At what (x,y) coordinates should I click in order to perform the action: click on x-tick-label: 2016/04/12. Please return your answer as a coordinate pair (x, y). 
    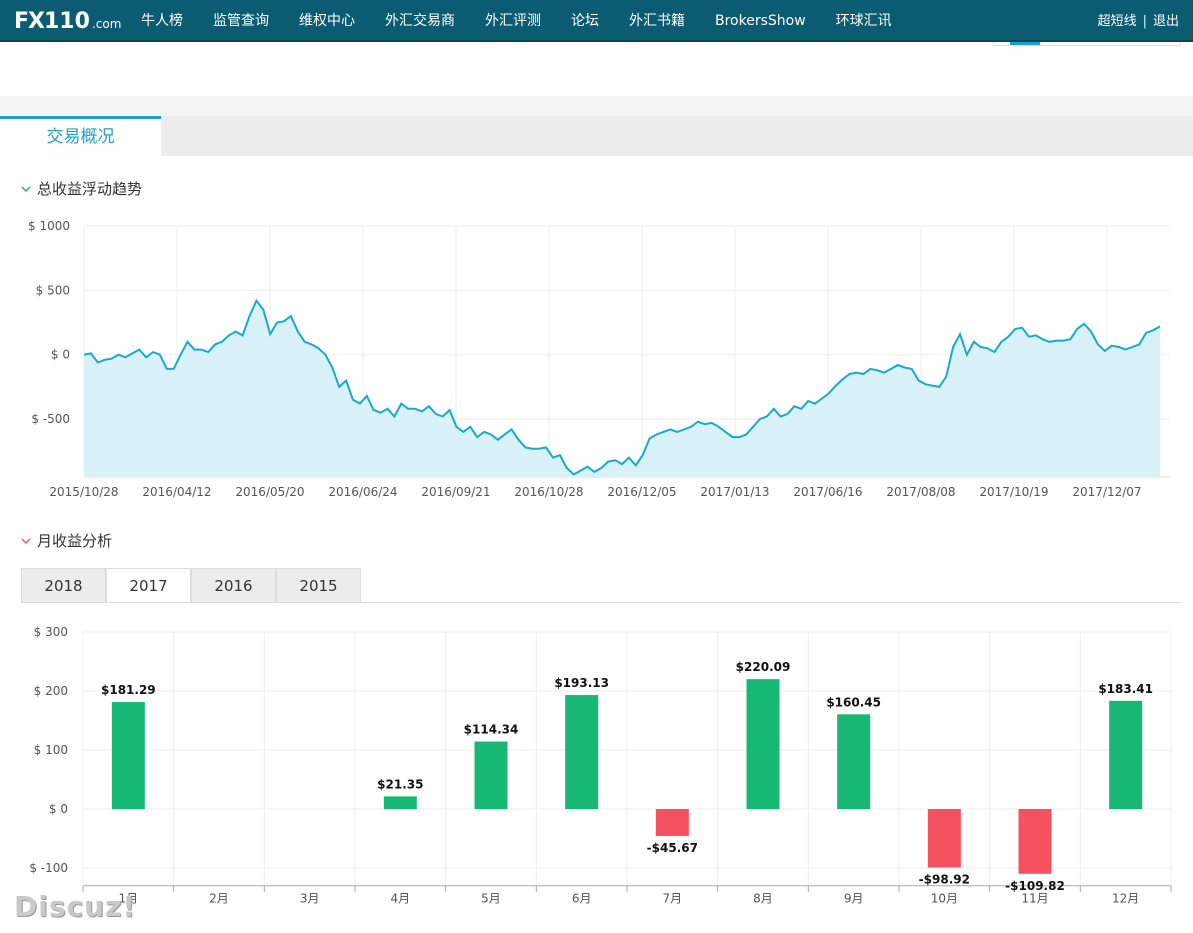
    Looking at the image, I should click on (176, 492).